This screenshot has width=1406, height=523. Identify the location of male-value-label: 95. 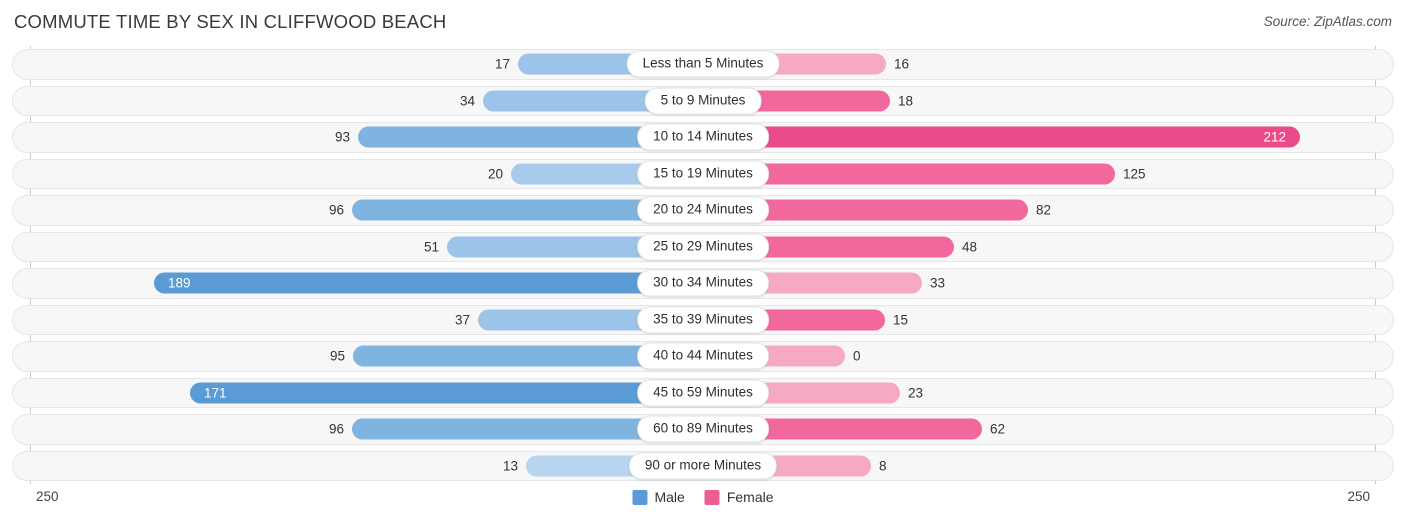
(337, 356).